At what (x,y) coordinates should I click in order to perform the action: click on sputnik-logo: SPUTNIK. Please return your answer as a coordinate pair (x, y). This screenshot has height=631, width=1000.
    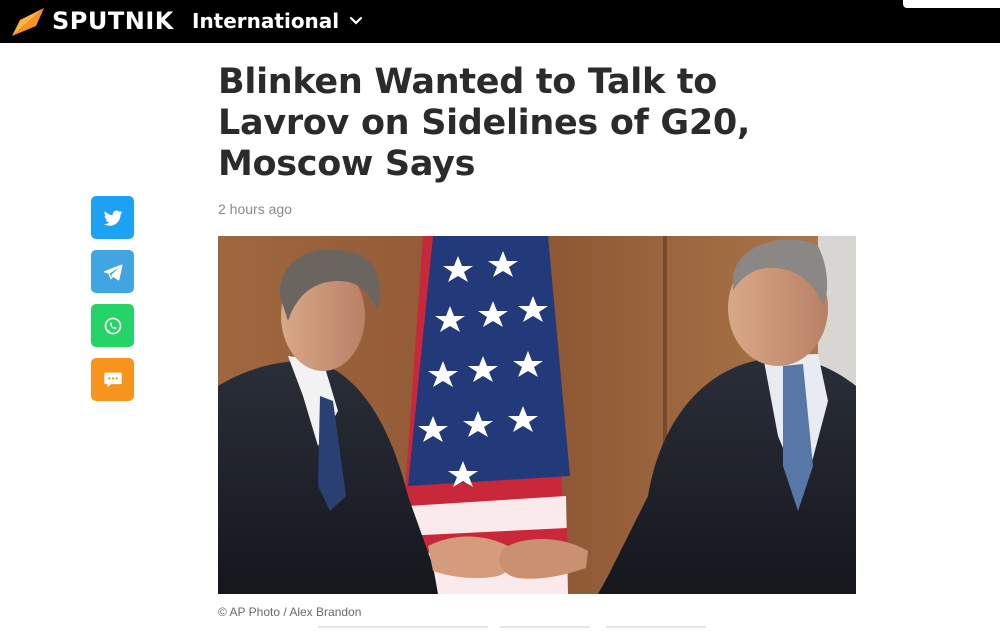
    Looking at the image, I should click on (92, 21).